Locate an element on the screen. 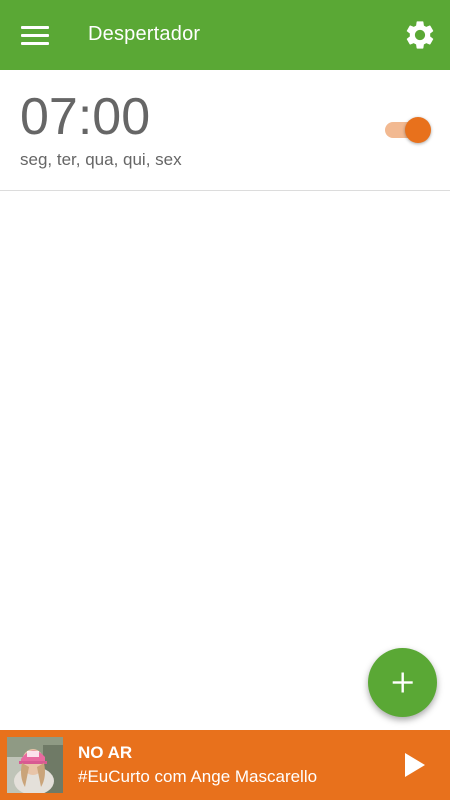  player-show-title: #EuCurto com Ange Mascarello is located at coordinates (198, 776).